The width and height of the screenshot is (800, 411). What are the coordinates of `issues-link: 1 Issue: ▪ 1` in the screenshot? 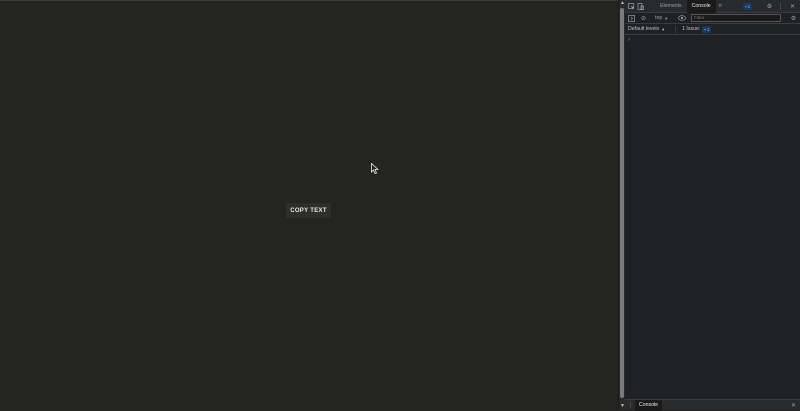 It's located at (693, 29).